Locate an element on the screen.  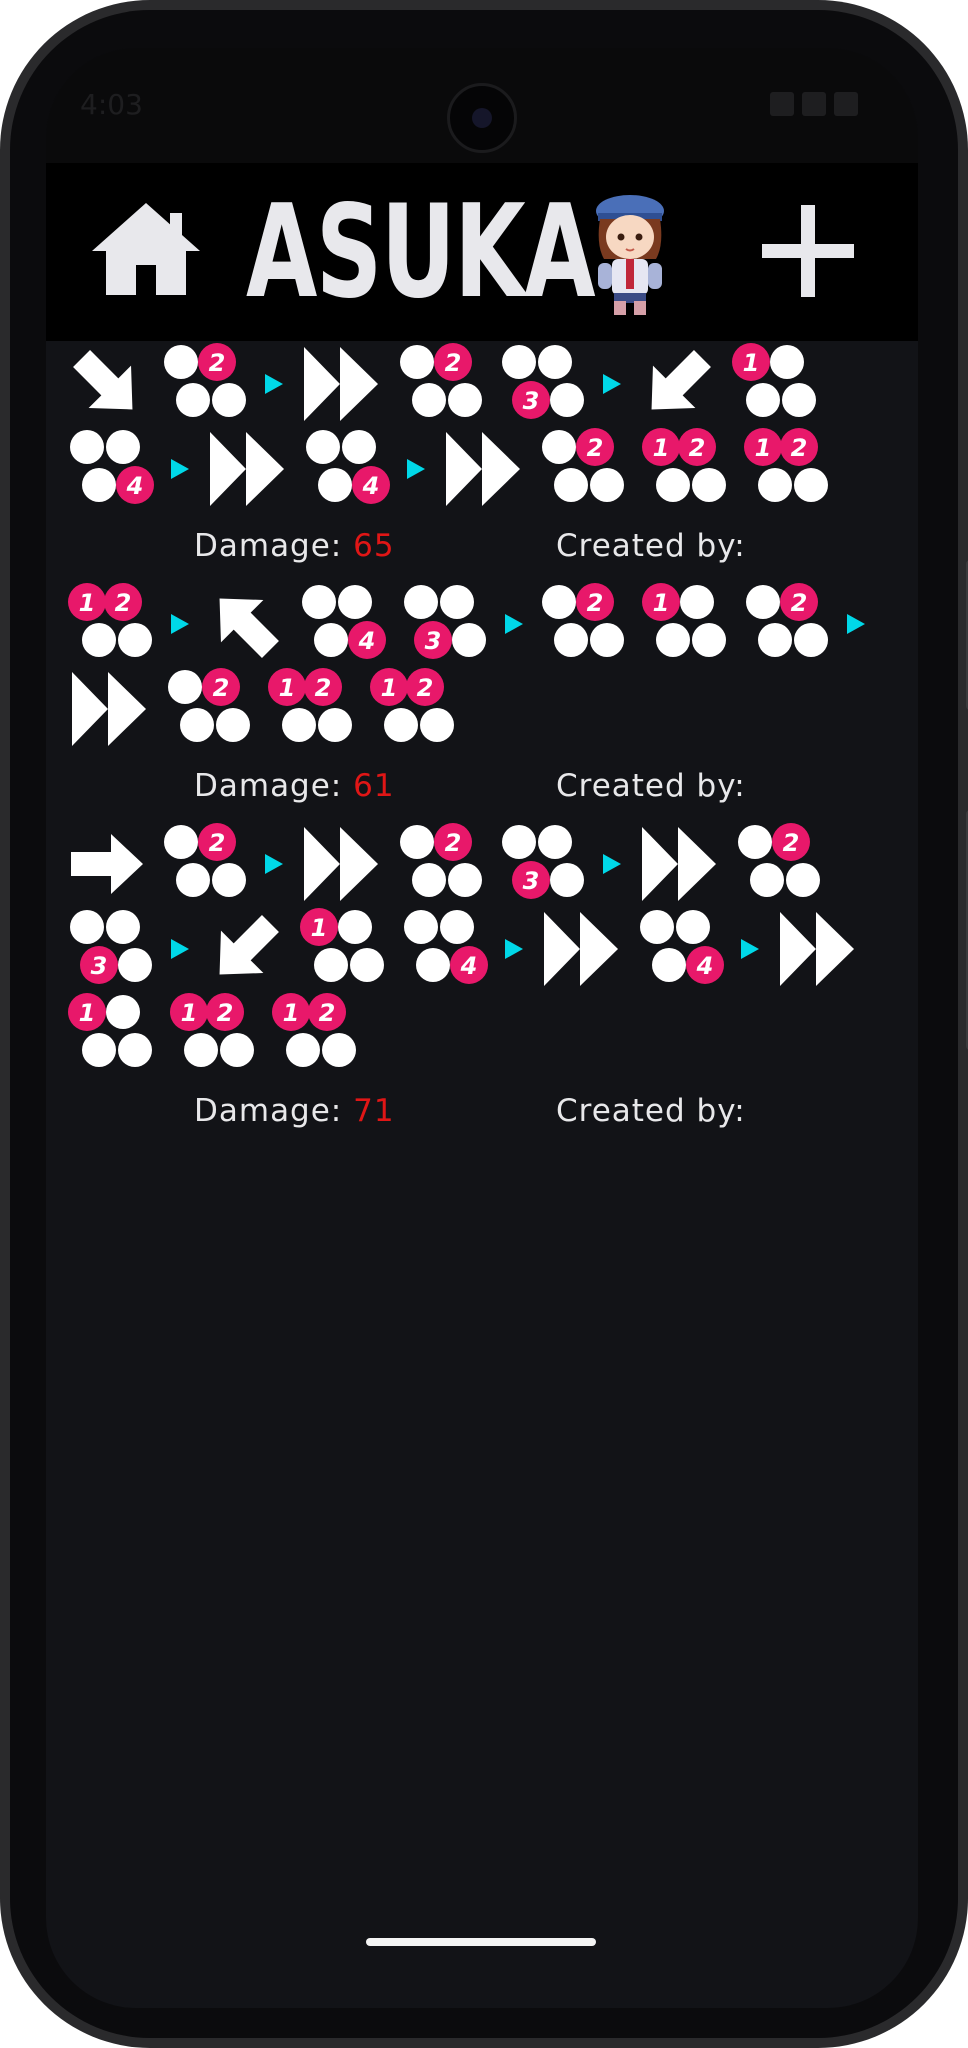
direction-down-forward-icon is located at coordinates (107, 383).